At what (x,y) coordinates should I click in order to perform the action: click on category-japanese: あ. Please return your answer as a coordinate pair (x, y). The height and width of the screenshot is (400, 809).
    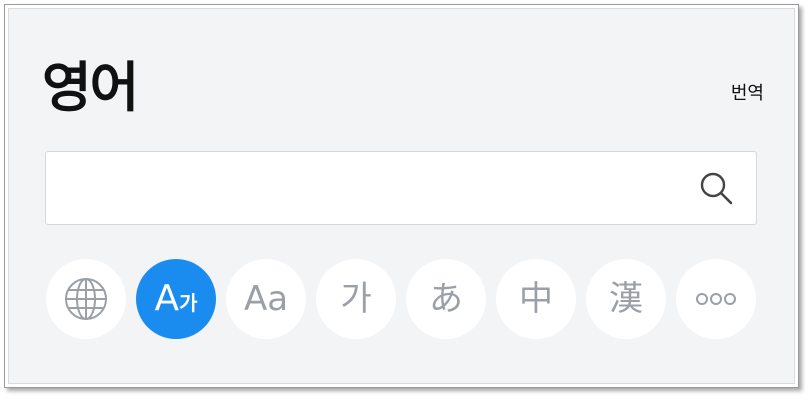
    Looking at the image, I should click on (446, 299).